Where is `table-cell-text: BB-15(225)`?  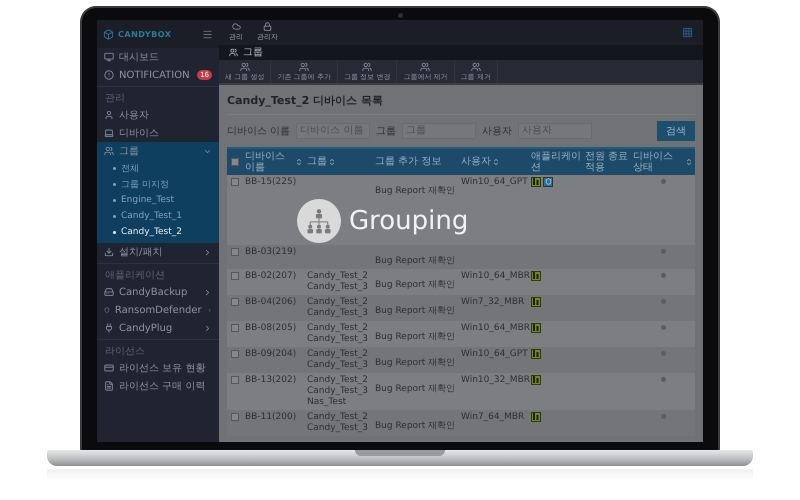
table-cell-text: BB-15(225) is located at coordinates (271, 182).